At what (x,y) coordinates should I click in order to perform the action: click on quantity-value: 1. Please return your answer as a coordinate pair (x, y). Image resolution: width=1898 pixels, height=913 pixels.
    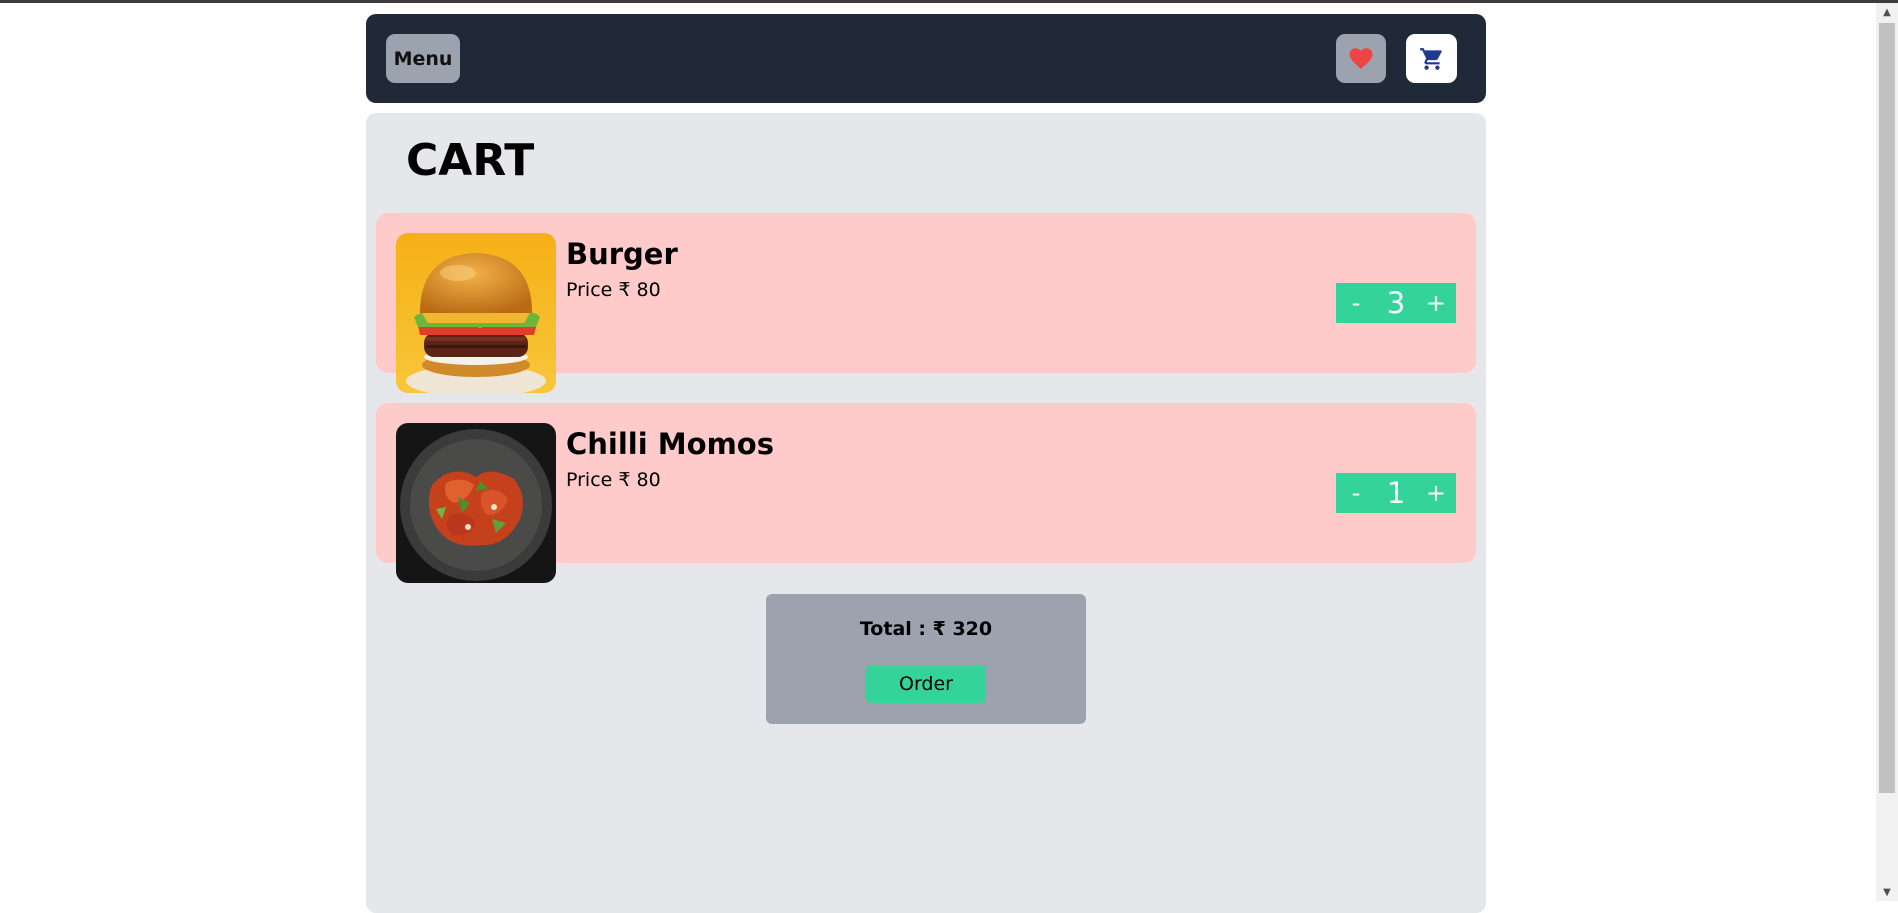
    Looking at the image, I should click on (1396, 493).